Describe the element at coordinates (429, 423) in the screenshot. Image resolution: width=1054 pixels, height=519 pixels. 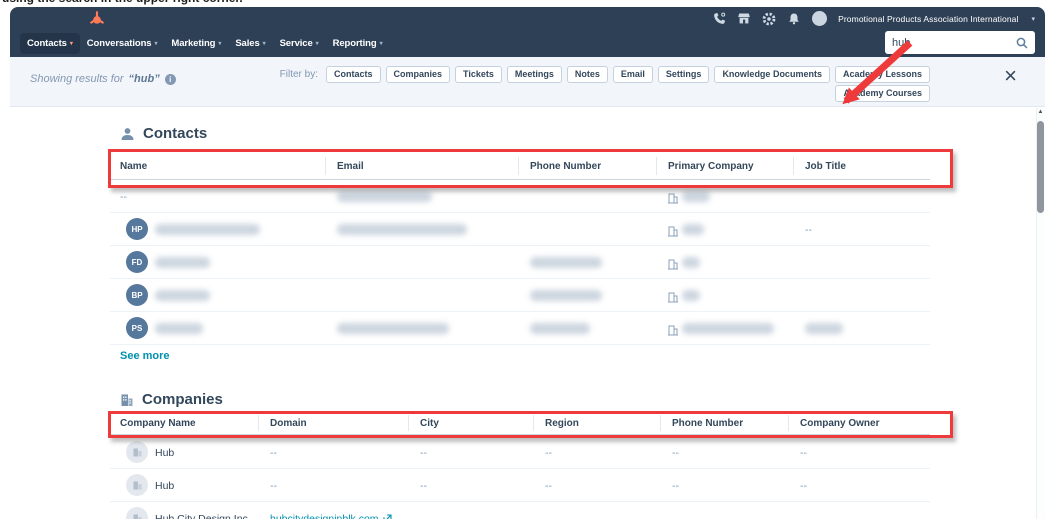
I see `column-header-city: City` at that location.